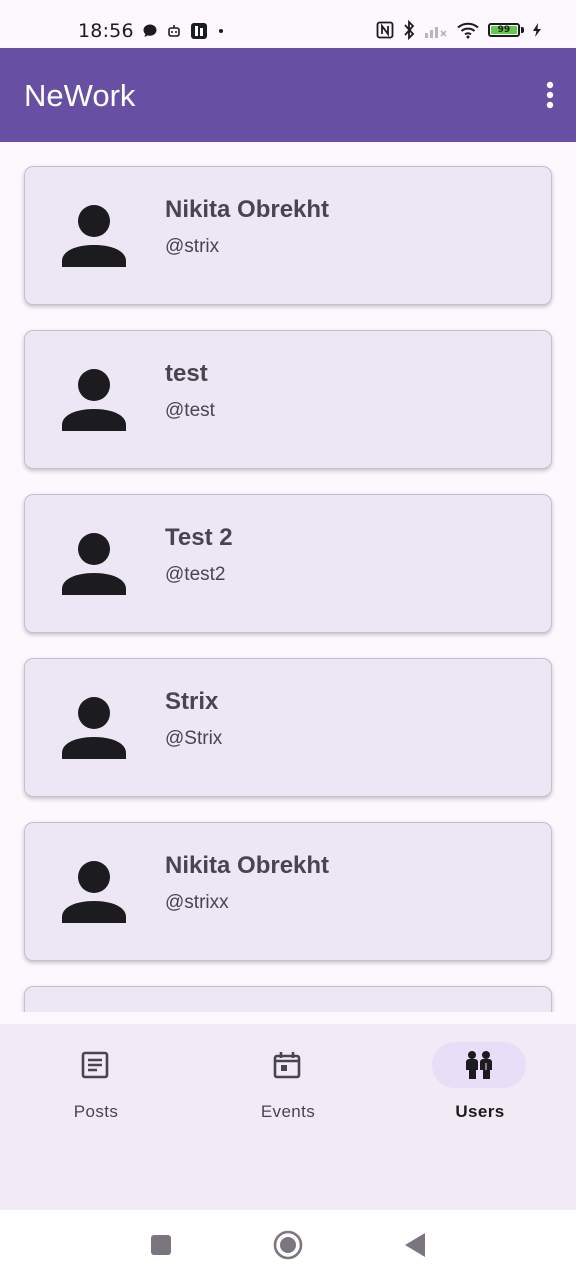  What do you see at coordinates (288, 891) in the screenshot?
I see `user-card: Nikita Obrekht @strixx` at bounding box center [288, 891].